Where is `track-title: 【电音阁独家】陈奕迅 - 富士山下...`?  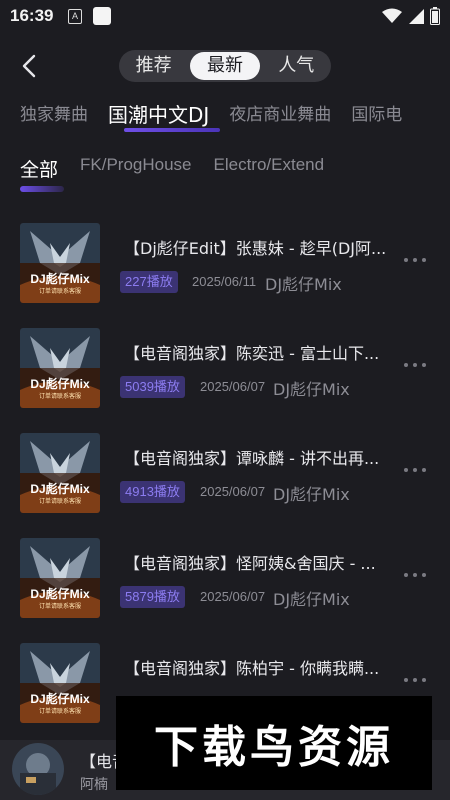
track-title: 【电音阁独家】陈奕迅 - 富士山下... is located at coordinates (252, 353).